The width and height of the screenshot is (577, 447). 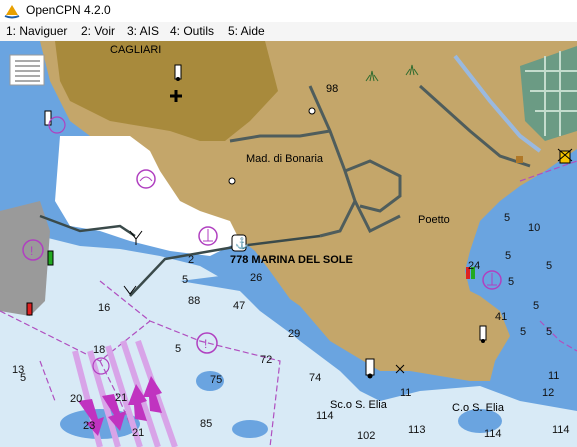 What do you see at coordinates (315, 378) in the screenshot?
I see `sounding: 74` at bounding box center [315, 378].